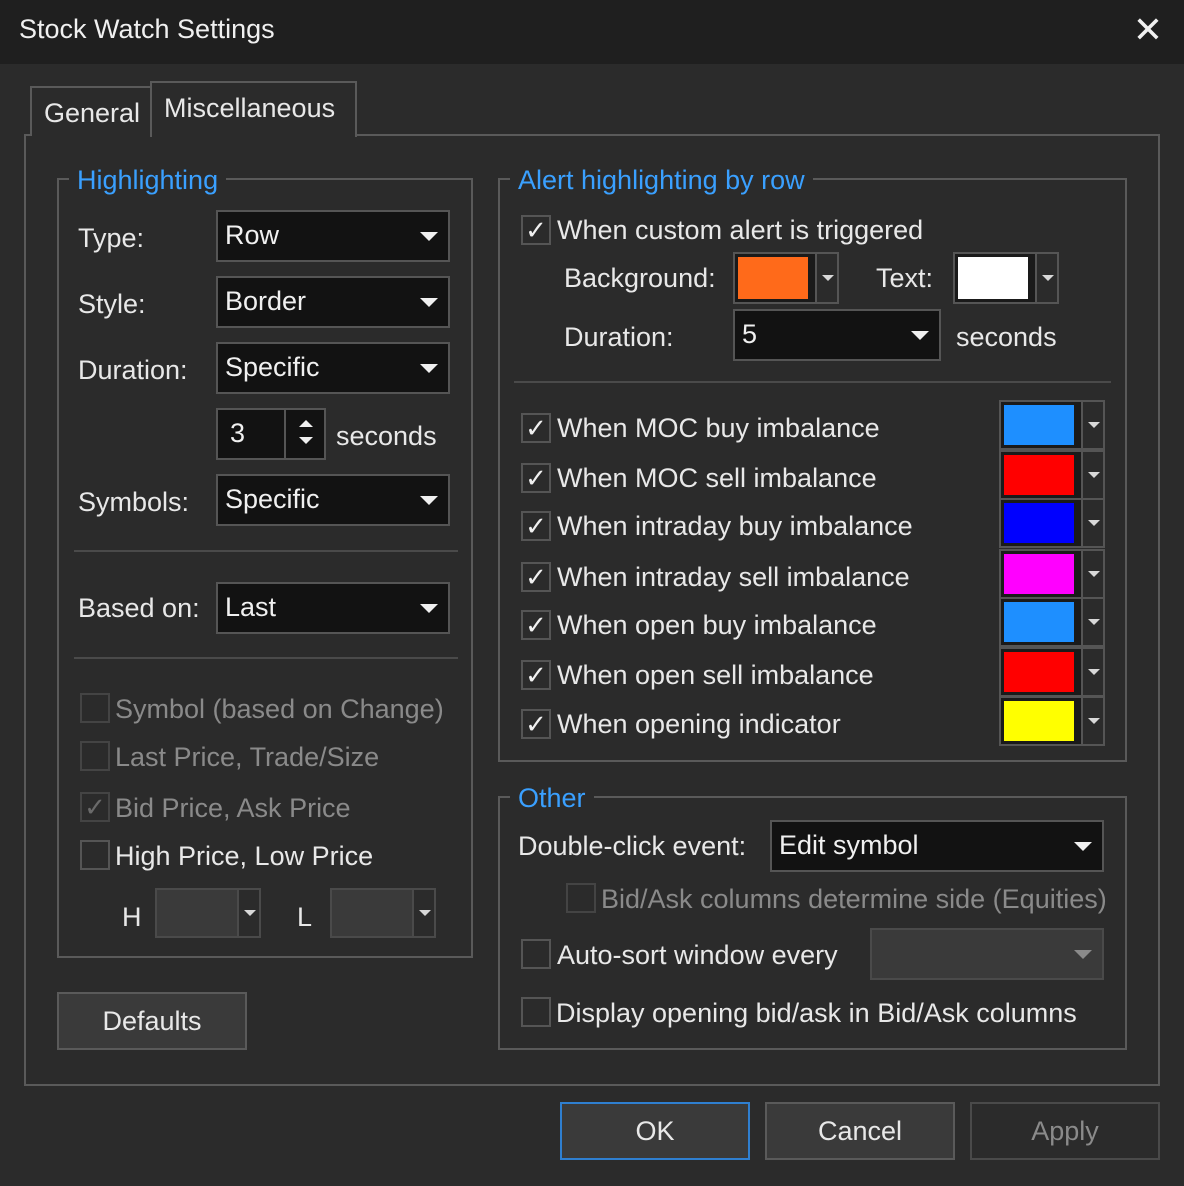 The height and width of the screenshot is (1186, 1184). Describe the element at coordinates (333, 302) in the screenshot. I see `style-combo: Border` at that location.